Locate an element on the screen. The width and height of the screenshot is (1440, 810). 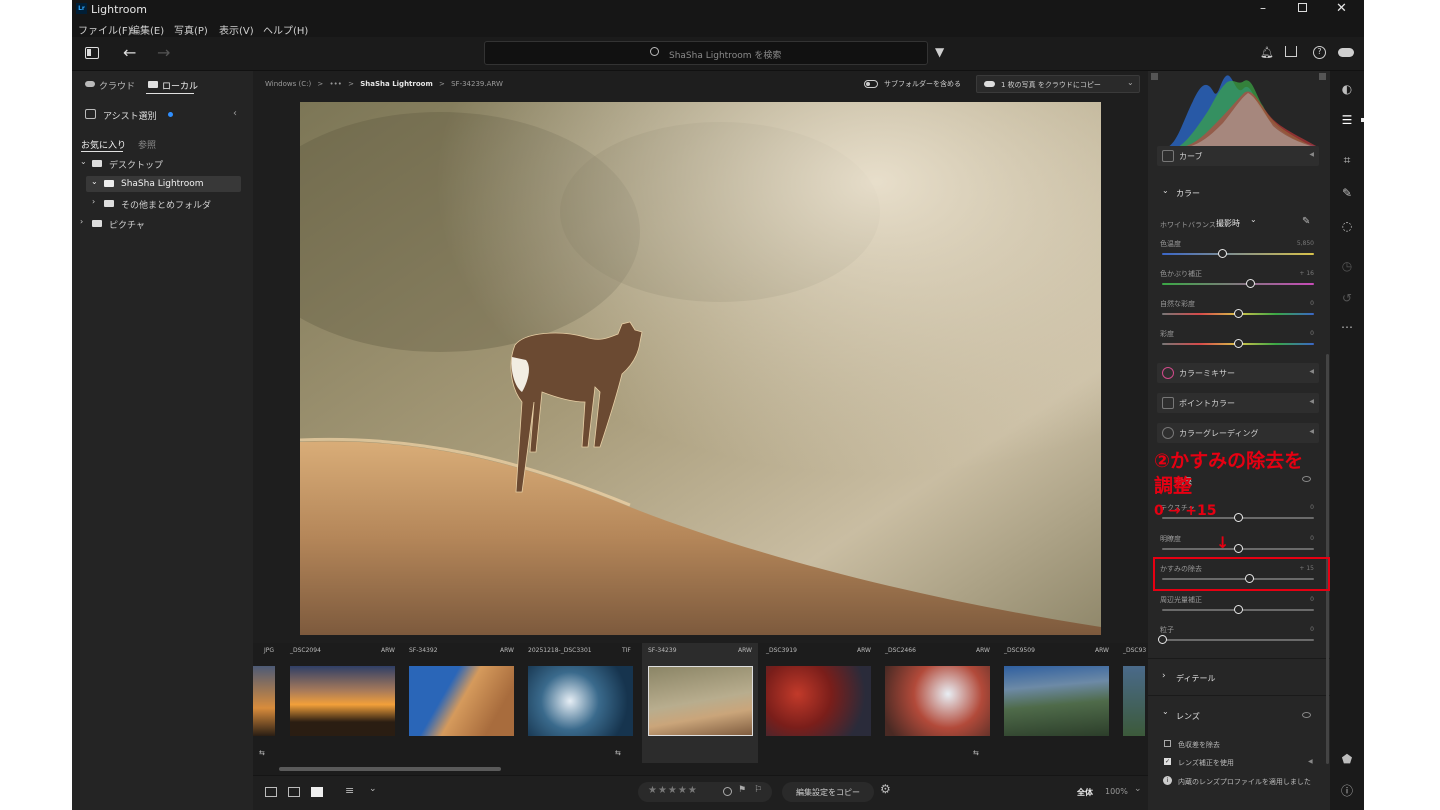
curve-panel: カーブ ◀ is located at coordinates (1238, 156).